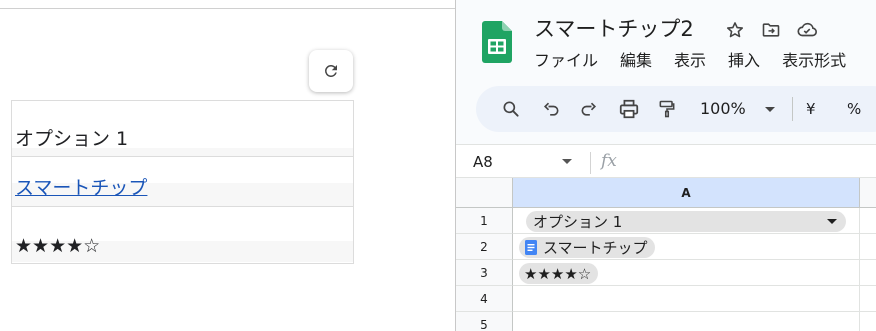 Image resolution: width=876 pixels, height=331 pixels. I want to click on menu-format: 表示形式, so click(814, 61).